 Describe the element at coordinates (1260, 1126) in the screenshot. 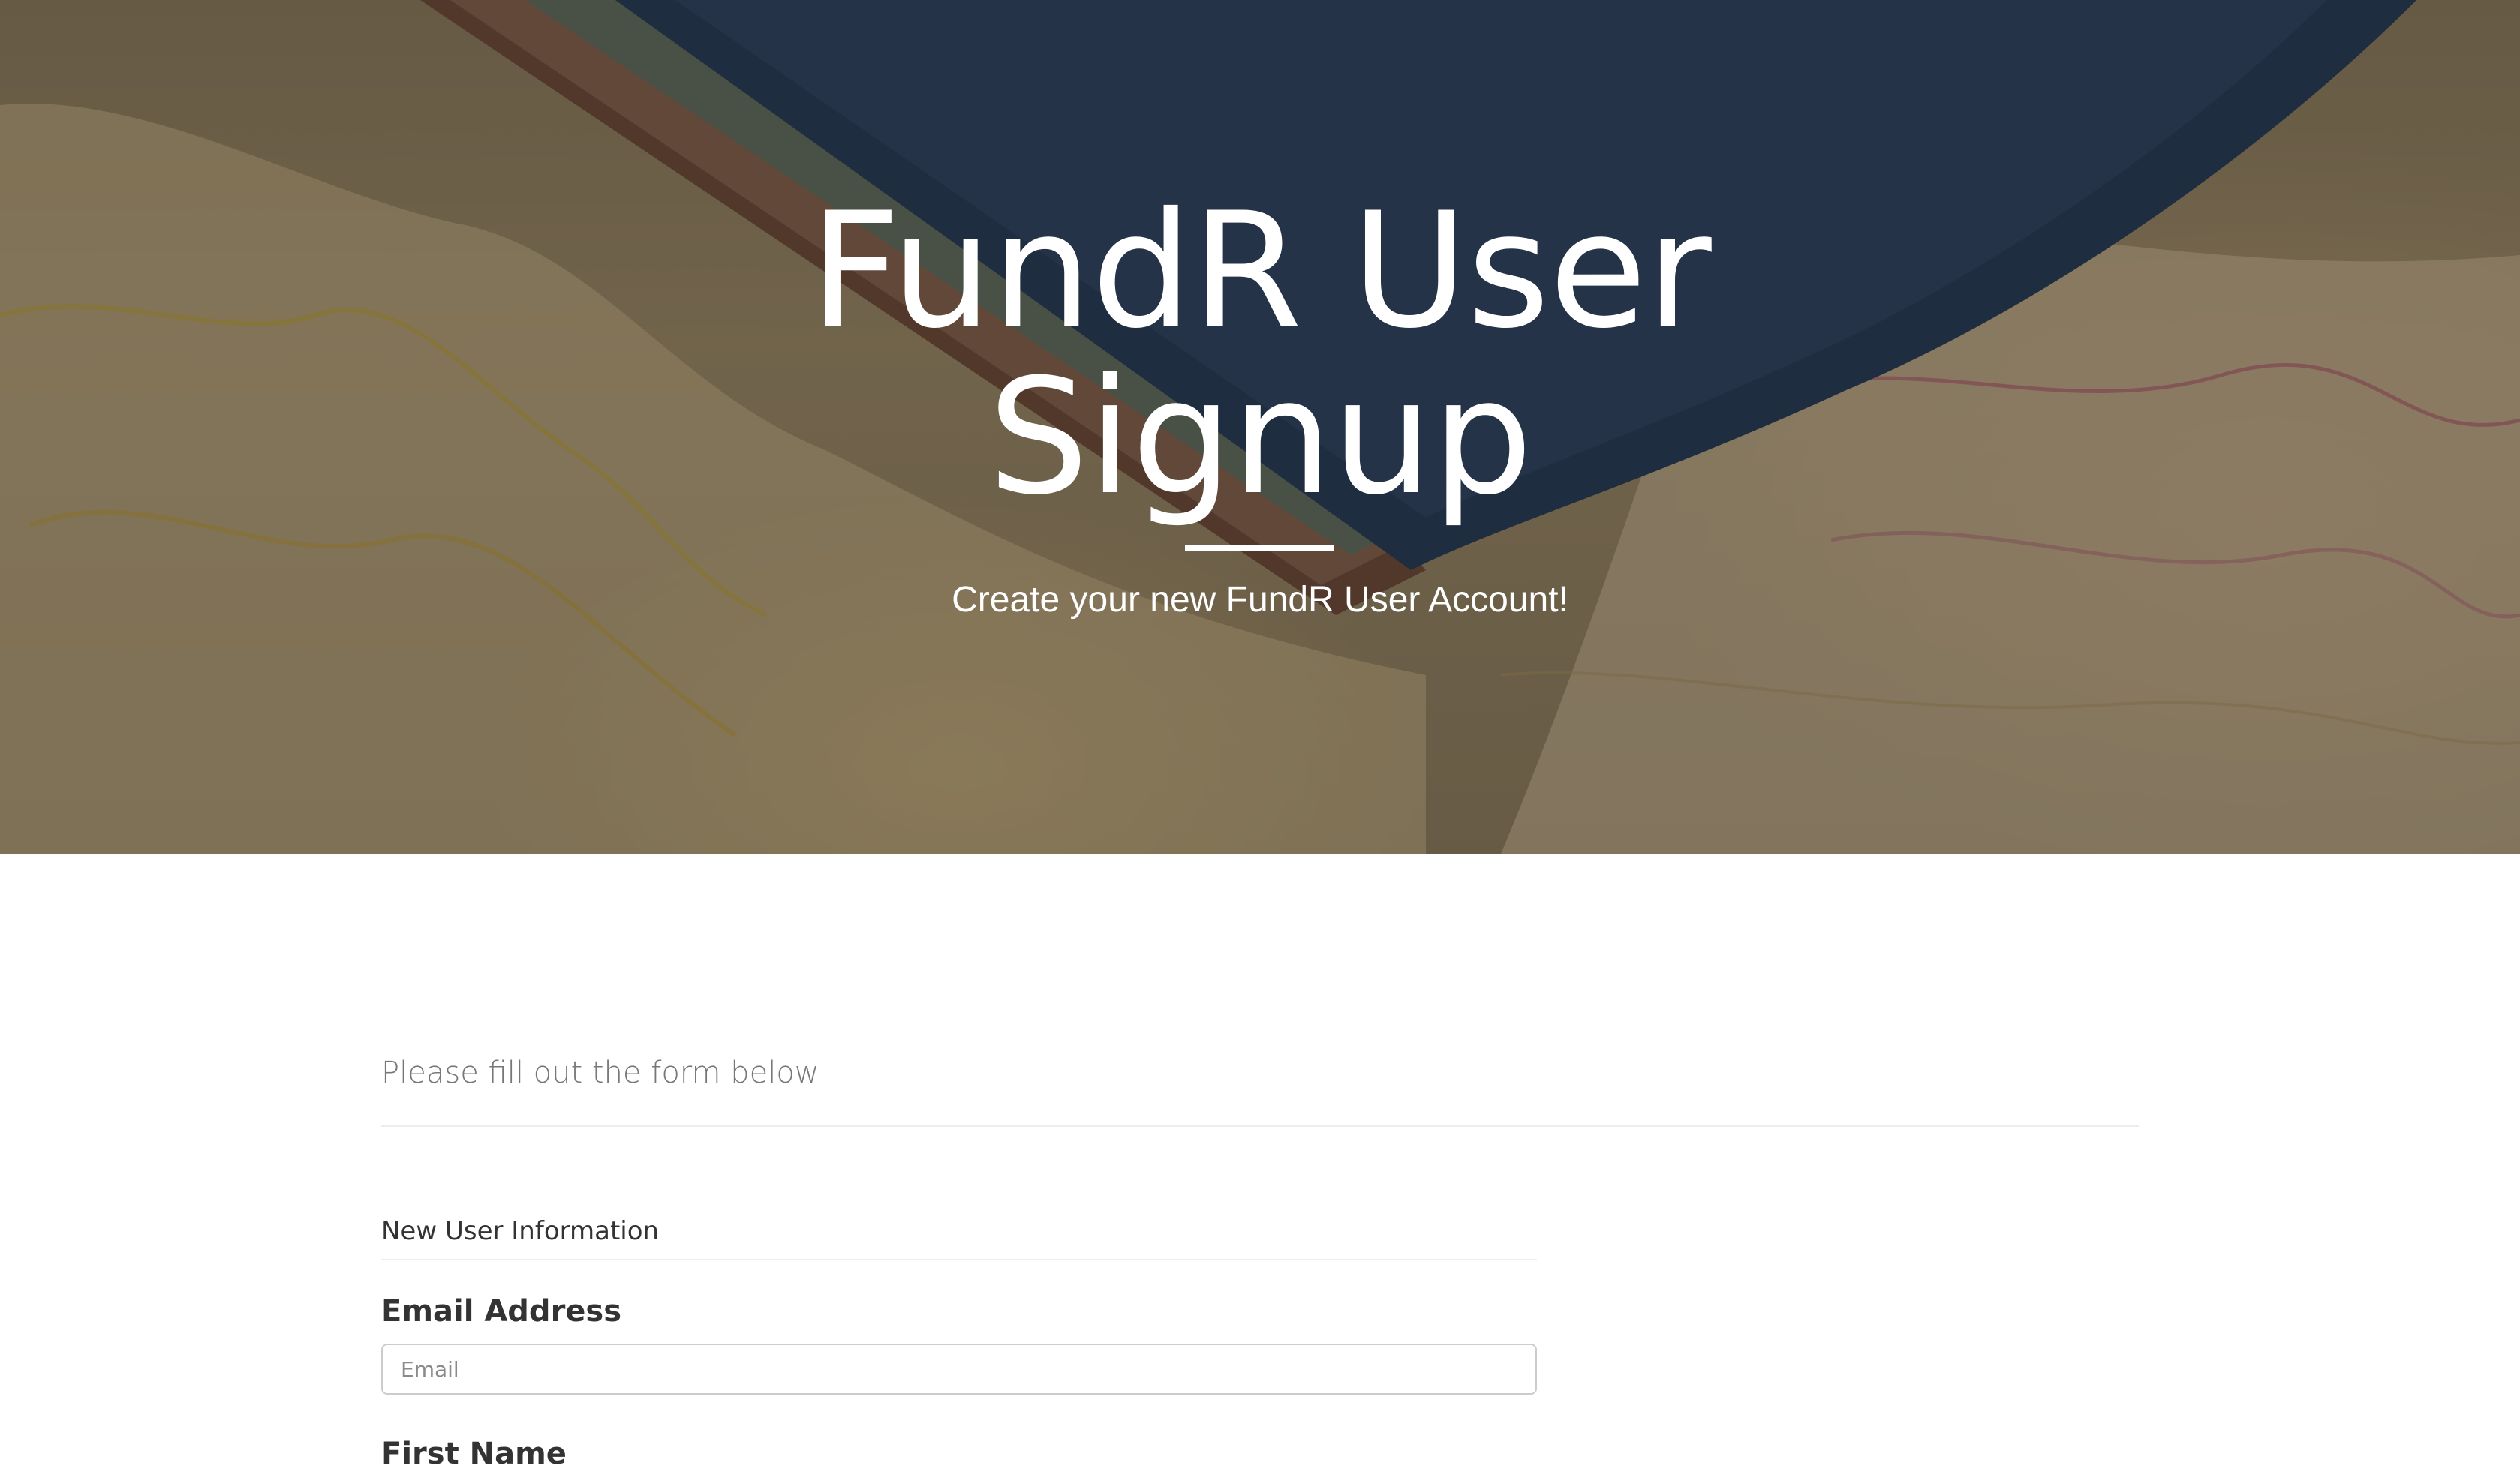

I see `intro-divider` at that location.